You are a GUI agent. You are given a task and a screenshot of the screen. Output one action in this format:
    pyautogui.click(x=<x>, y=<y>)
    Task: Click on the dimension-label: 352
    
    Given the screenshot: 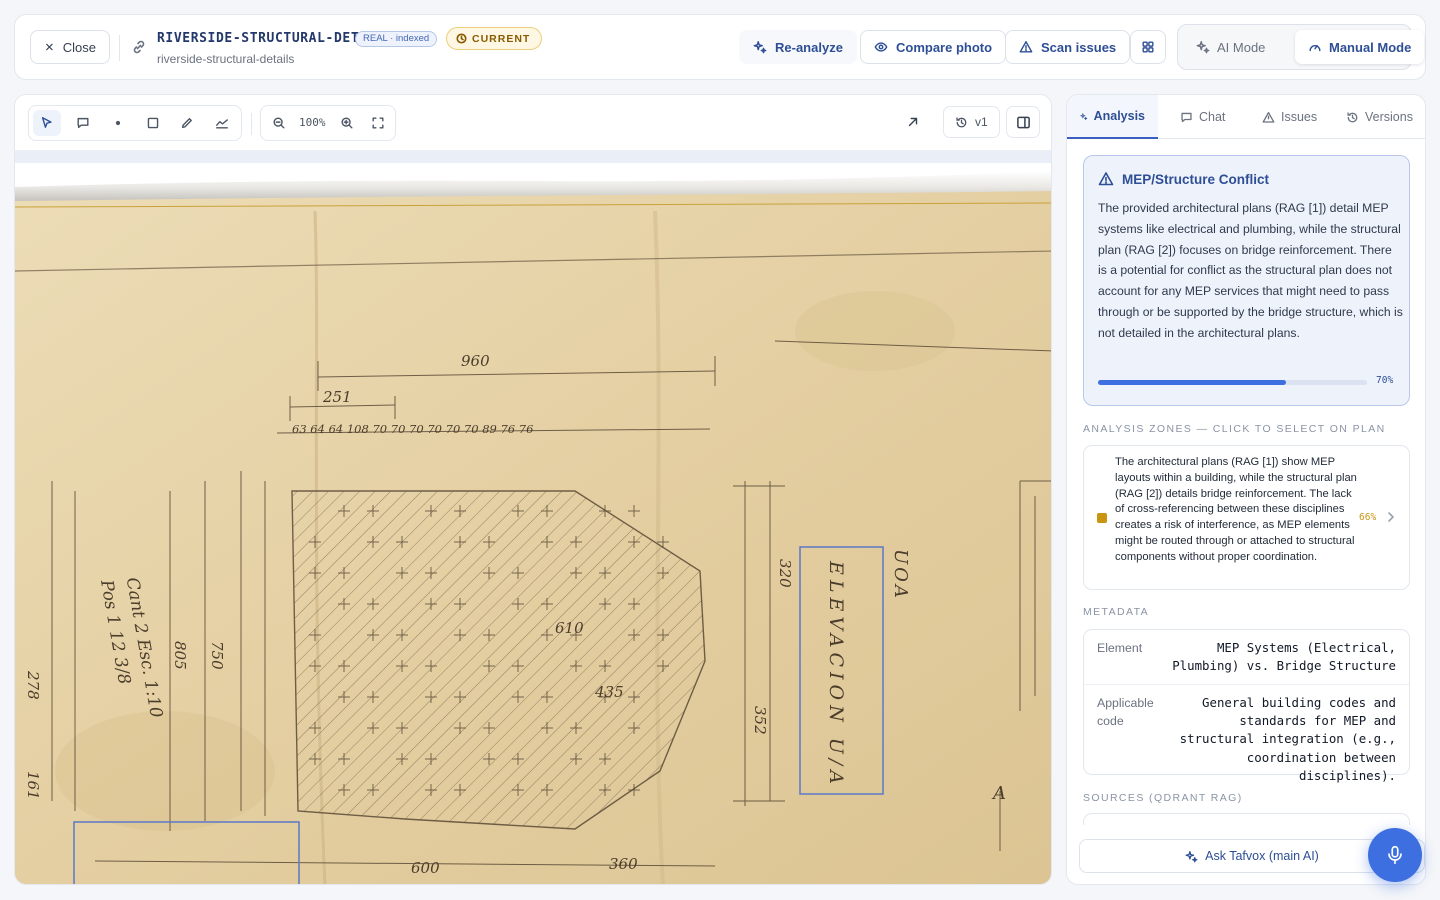 What is the action you would take?
    pyautogui.click(x=760, y=720)
    